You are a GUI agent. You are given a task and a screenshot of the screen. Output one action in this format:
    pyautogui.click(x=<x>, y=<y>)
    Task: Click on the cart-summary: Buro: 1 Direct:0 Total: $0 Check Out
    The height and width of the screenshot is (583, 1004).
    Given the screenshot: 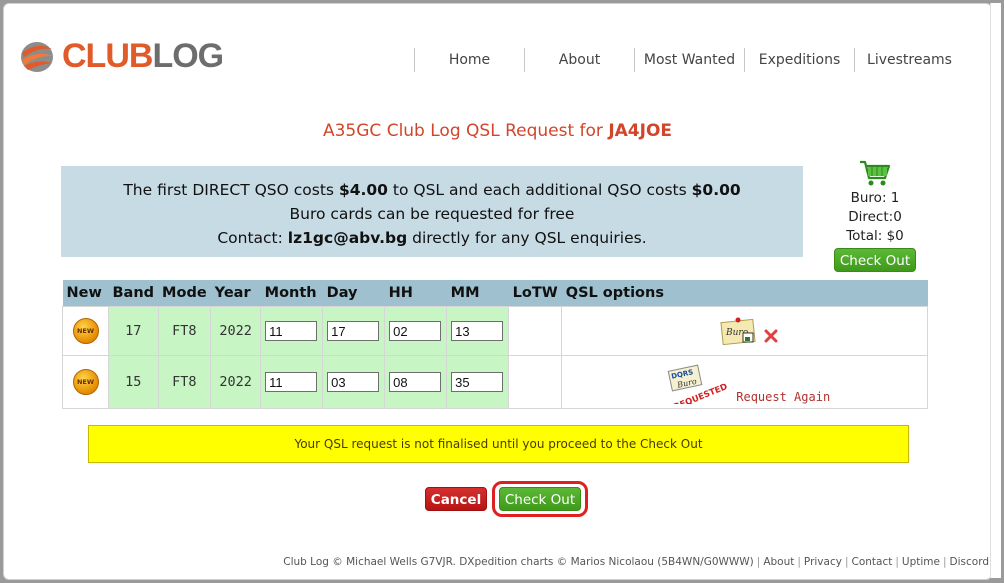 What is the action you would take?
    pyautogui.click(x=875, y=215)
    